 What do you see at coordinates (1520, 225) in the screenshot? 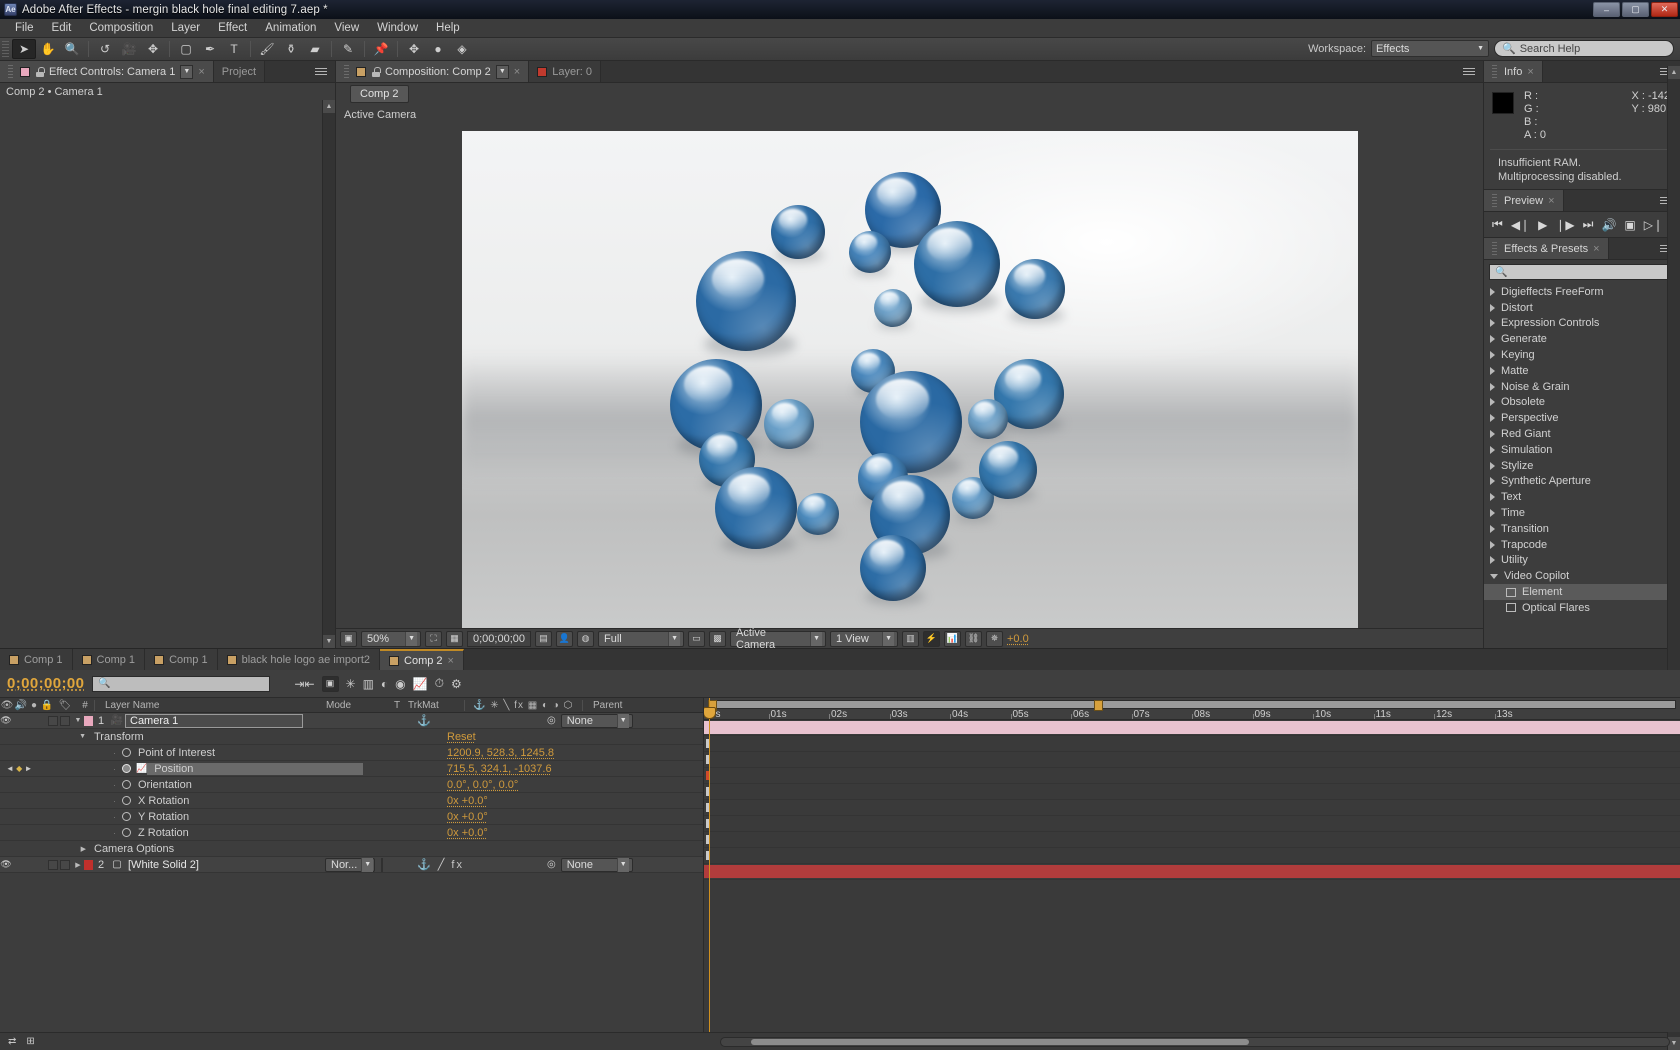
I see `previous-frame-icon: ◀❘` at bounding box center [1520, 225].